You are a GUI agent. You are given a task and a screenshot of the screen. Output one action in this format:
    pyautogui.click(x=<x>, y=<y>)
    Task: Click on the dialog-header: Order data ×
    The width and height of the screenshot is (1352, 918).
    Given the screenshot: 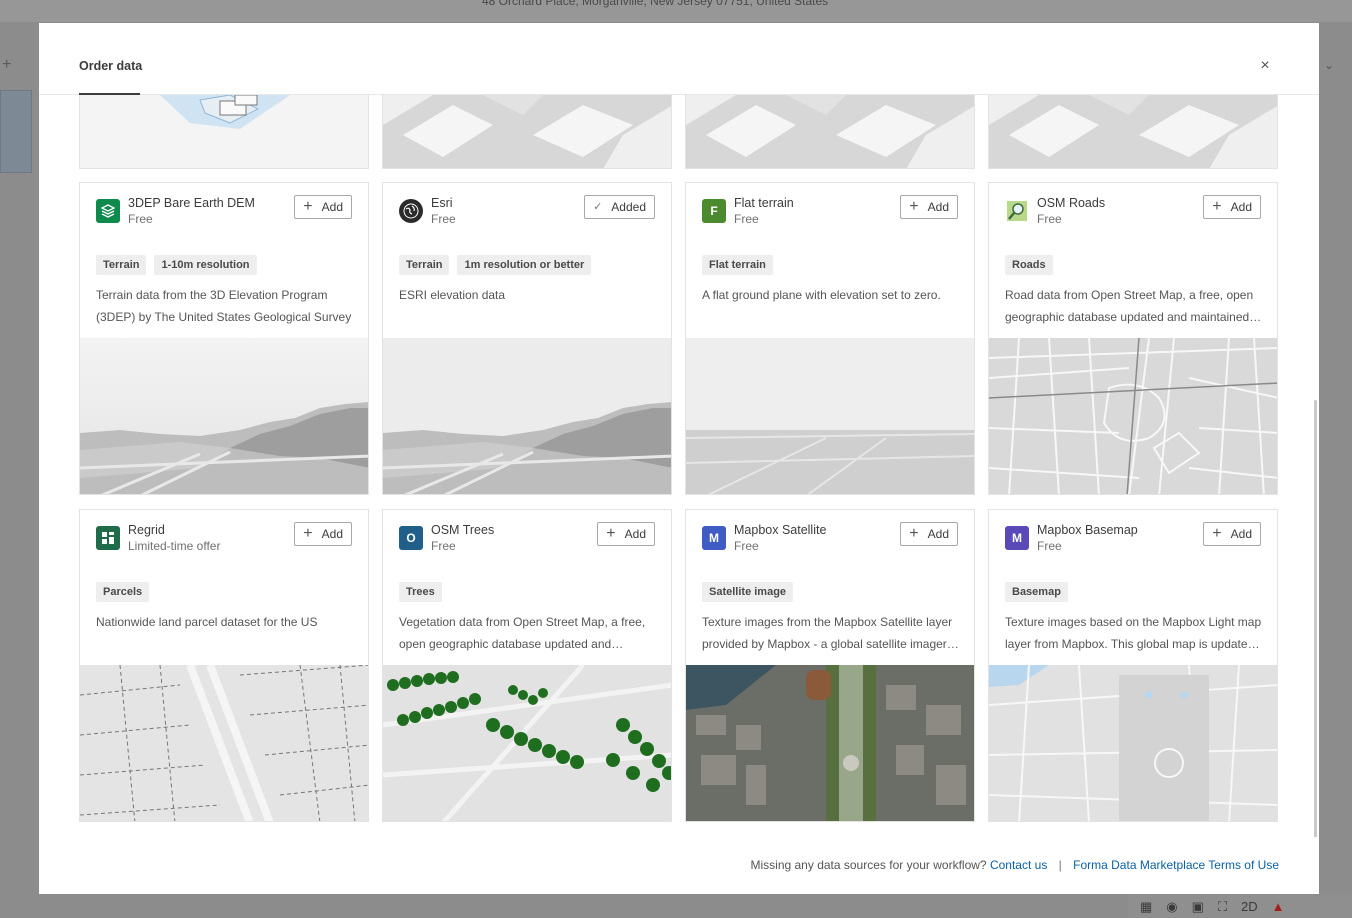 What is the action you would take?
    pyautogui.click(x=679, y=59)
    